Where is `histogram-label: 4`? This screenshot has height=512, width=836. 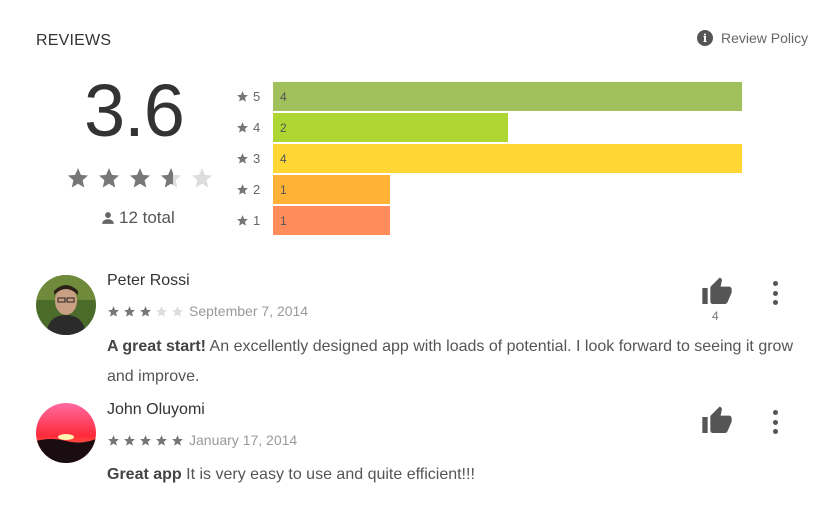
histogram-label: 4 is located at coordinates (254, 127).